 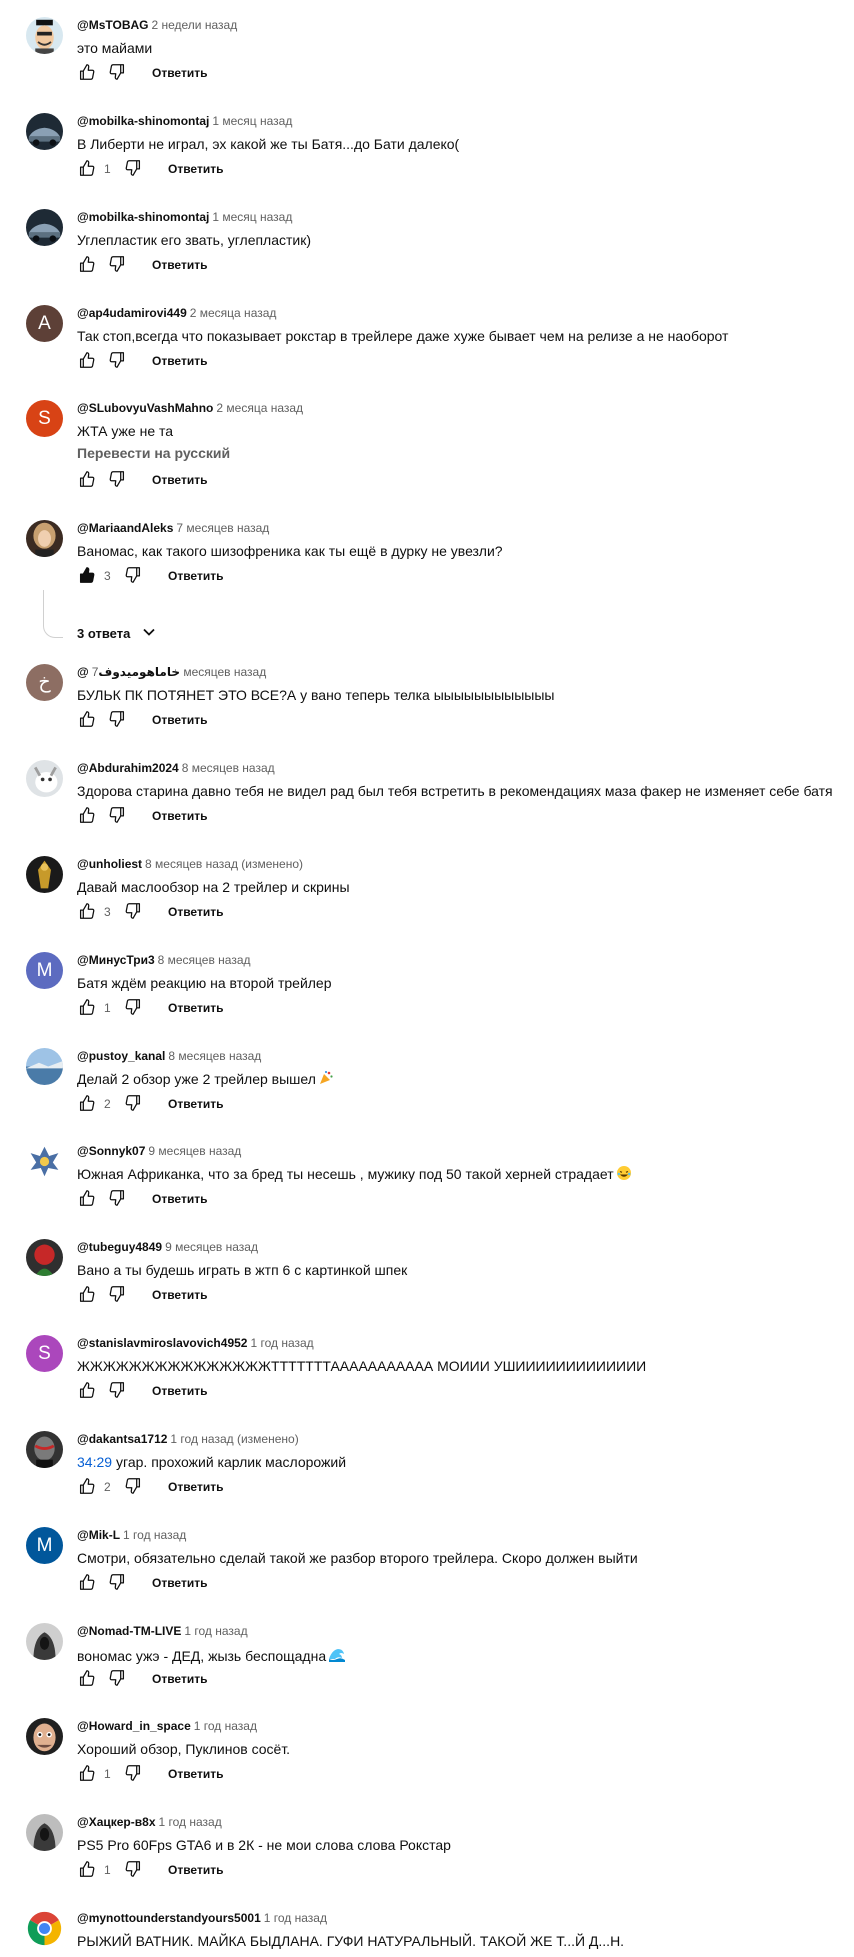 What do you see at coordinates (116, 960) in the screenshot?
I see `author-name: @МинусТри3` at bounding box center [116, 960].